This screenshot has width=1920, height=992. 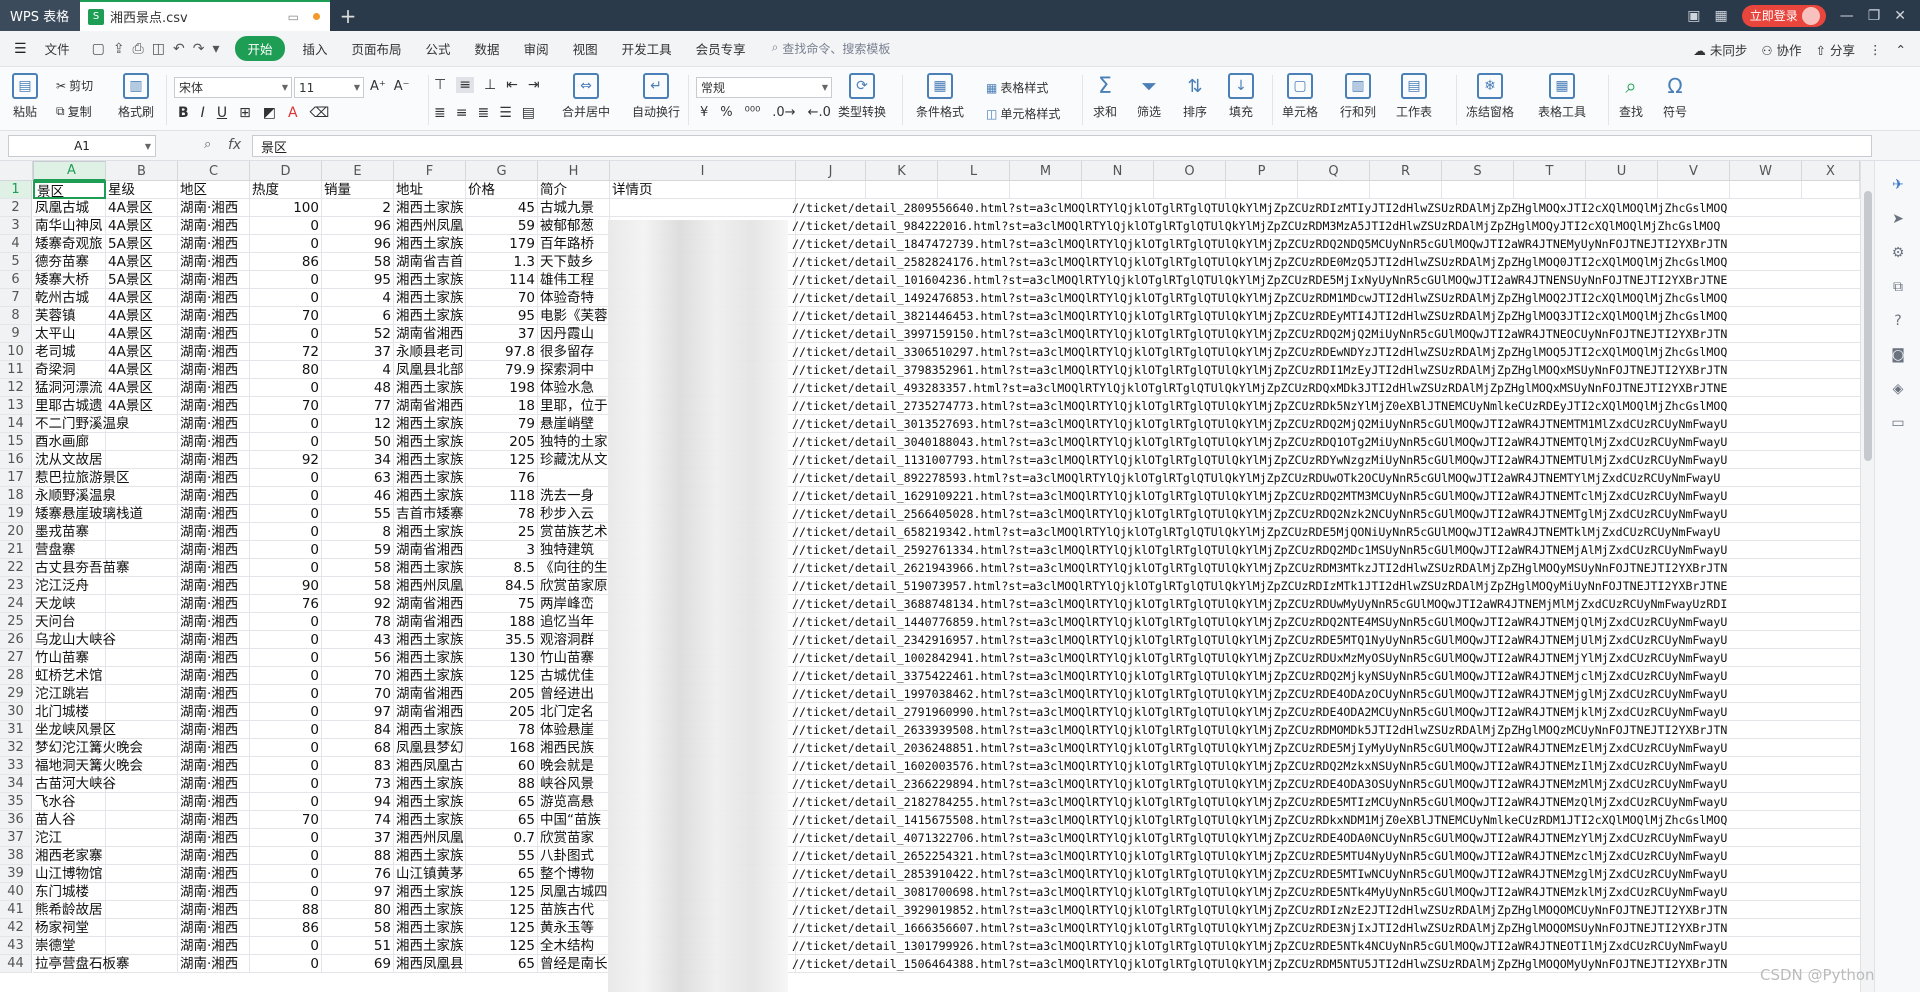 What do you see at coordinates (704, 112) in the screenshot?
I see `currency-icon: ¥` at bounding box center [704, 112].